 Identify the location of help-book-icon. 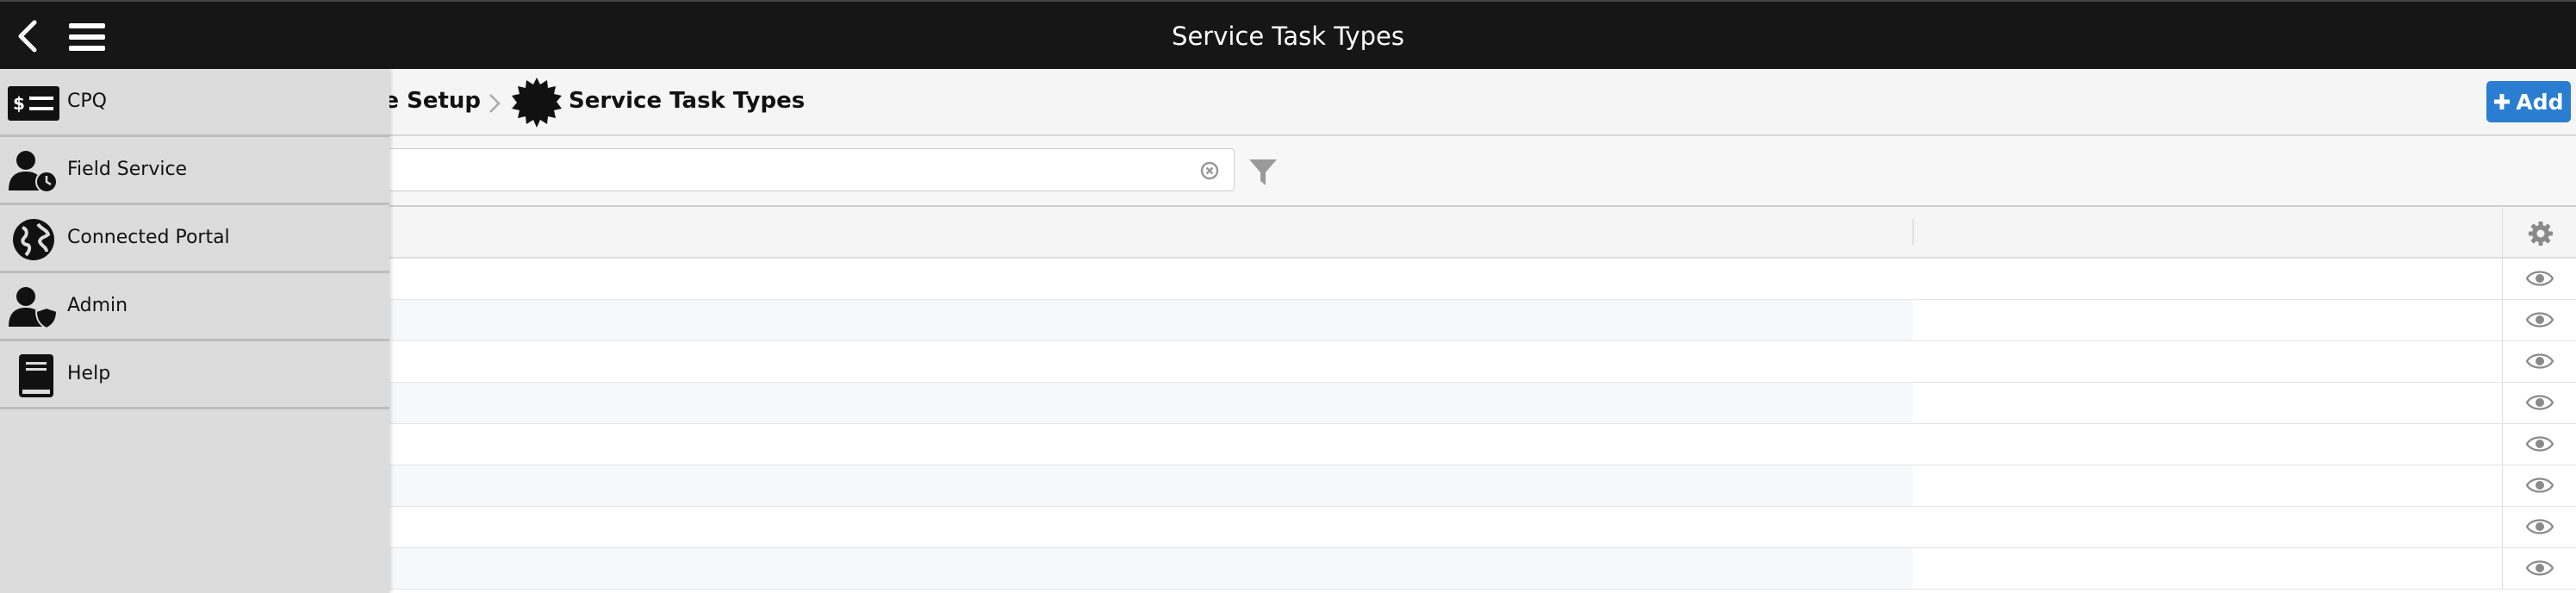
(36, 375).